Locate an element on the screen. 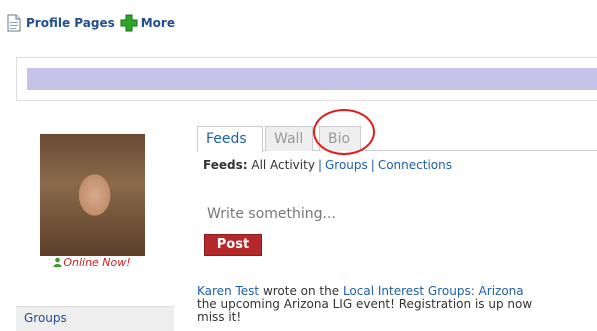  sidebar-groups-label: Groups is located at coordinates (45, 318).